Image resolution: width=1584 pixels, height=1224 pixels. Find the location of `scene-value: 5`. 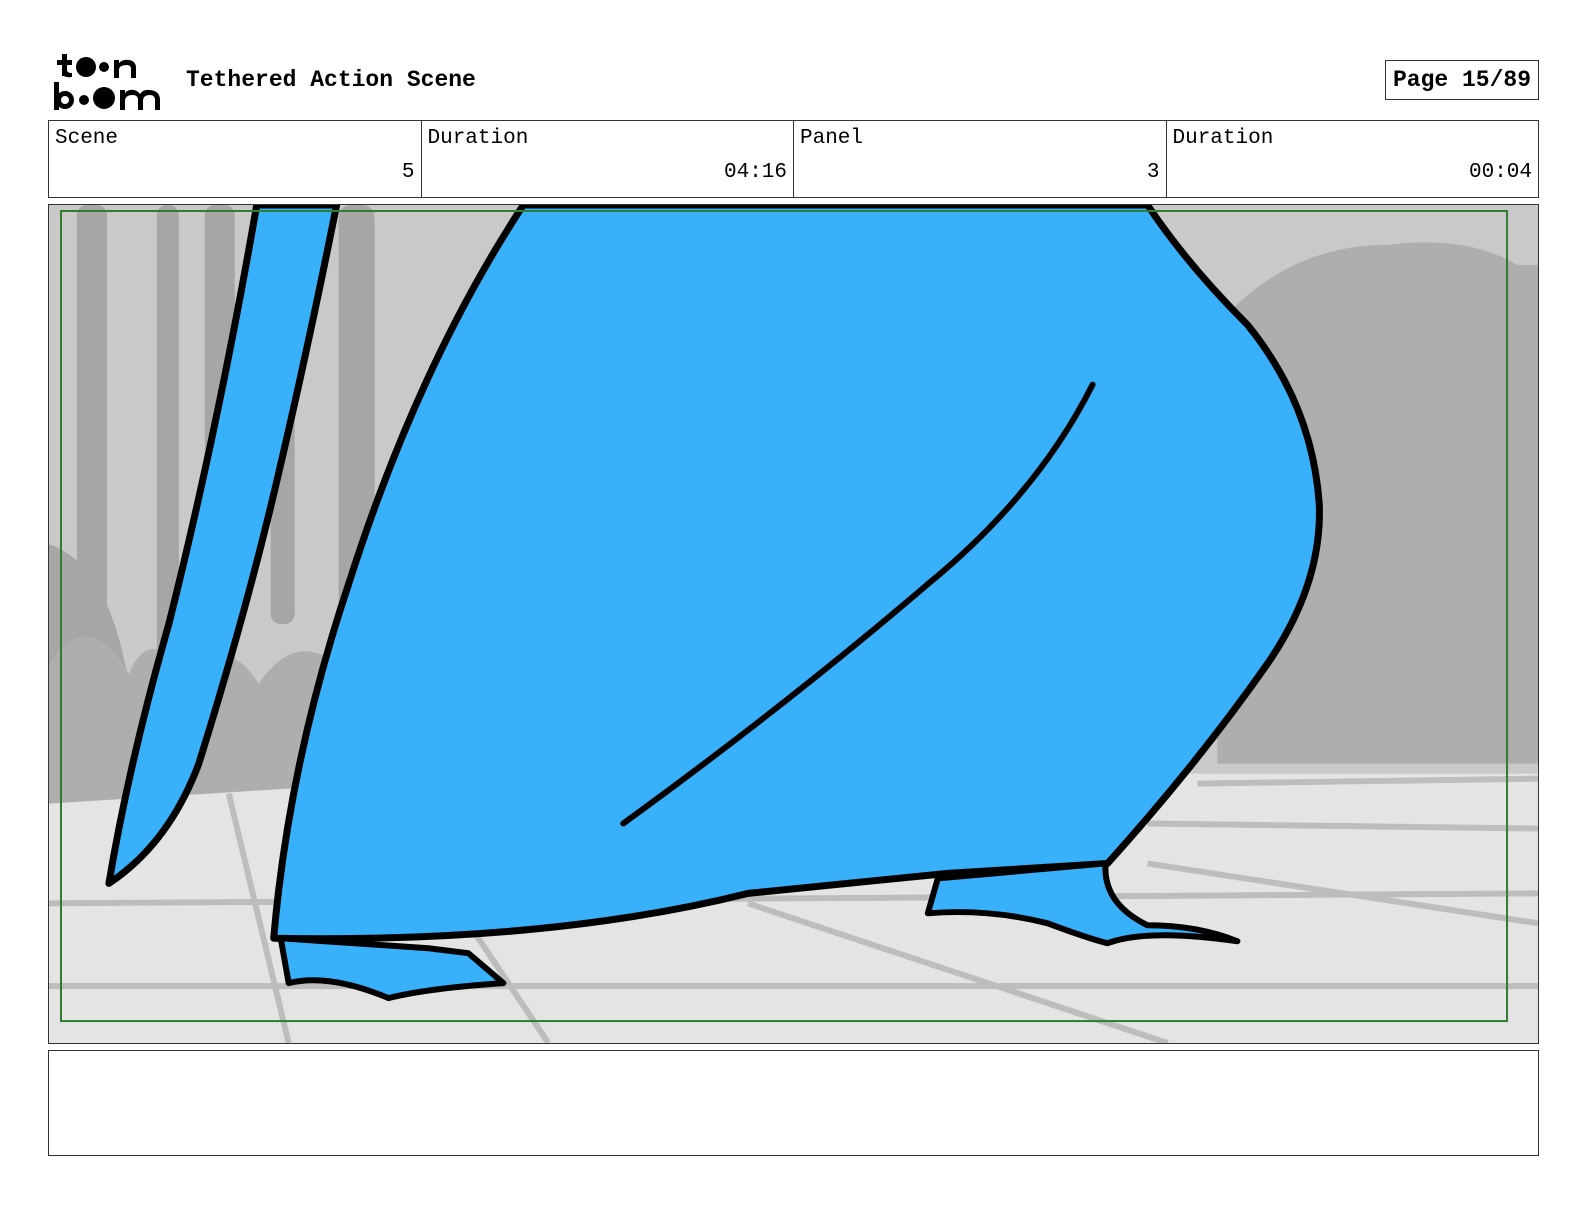

scene-value: 5 is located at coordinates (408, 172).